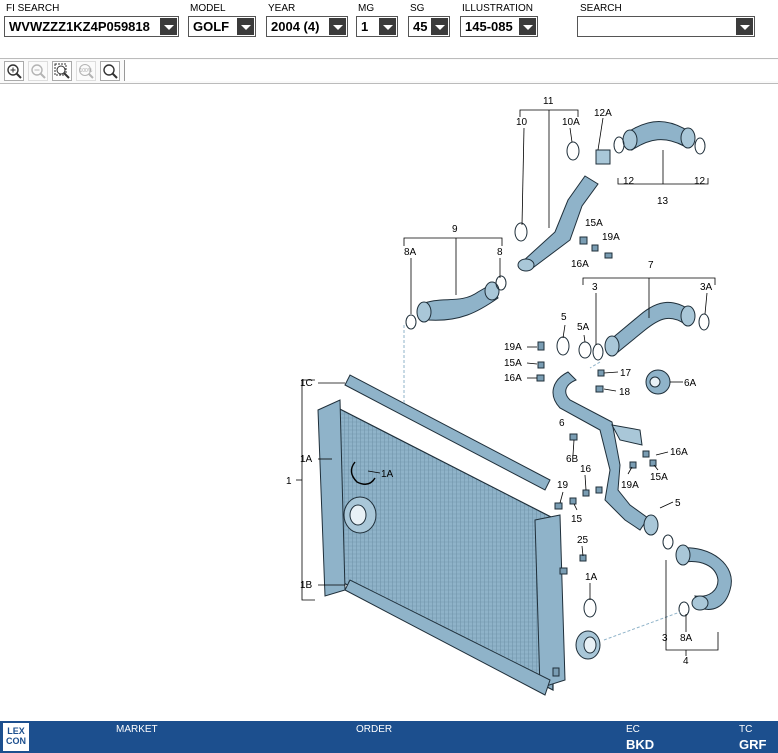  What do you see at coordinates (137, 729) in the screenshot?
I see `market-label: MARKET` at bounding box center [137, 729].